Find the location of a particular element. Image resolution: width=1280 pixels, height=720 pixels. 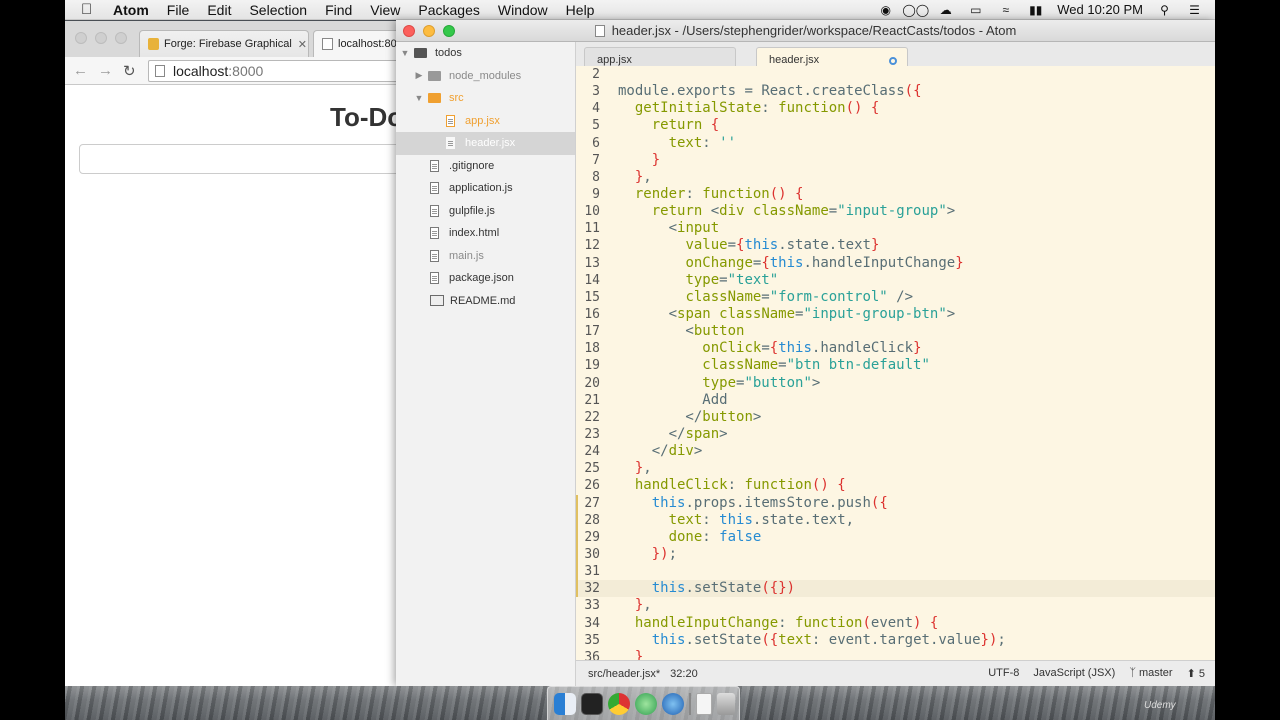

line-text: handleInputChange: function(event) { is located at coordinates (778, 623).